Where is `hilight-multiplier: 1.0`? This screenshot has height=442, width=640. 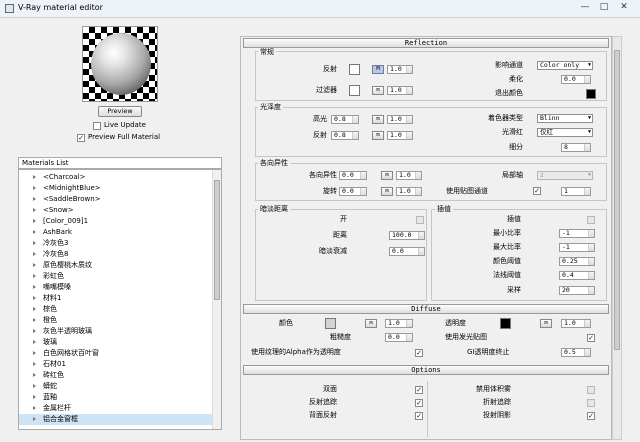 hilight-multiplier: 1.0 is located at coordinates (400, 119).